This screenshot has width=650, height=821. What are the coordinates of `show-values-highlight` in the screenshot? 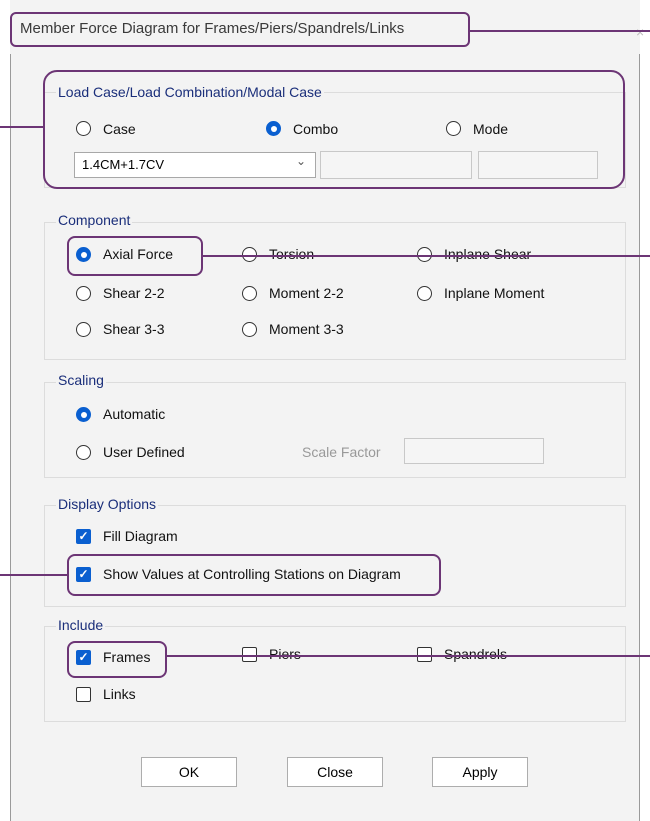 It's located at (254, 575).